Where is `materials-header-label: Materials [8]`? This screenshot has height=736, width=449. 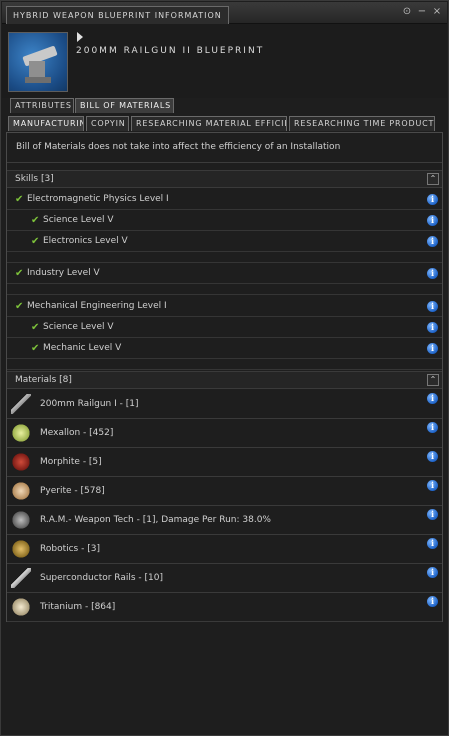 materials-header-label: Materials [8] is located at coordinates (43, 380).